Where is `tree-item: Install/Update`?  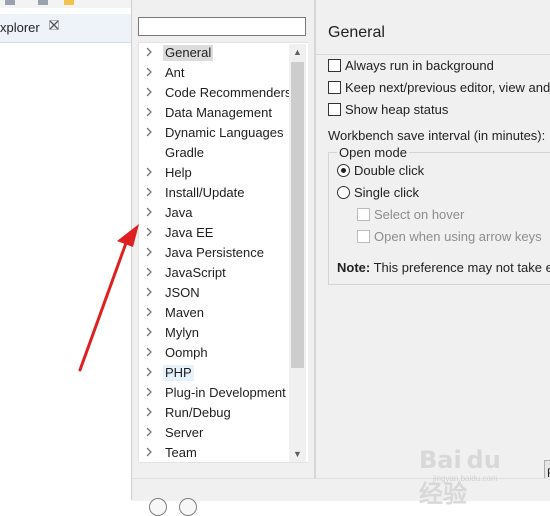
tree-item: Install/Update is located at coordinates (214, 193).